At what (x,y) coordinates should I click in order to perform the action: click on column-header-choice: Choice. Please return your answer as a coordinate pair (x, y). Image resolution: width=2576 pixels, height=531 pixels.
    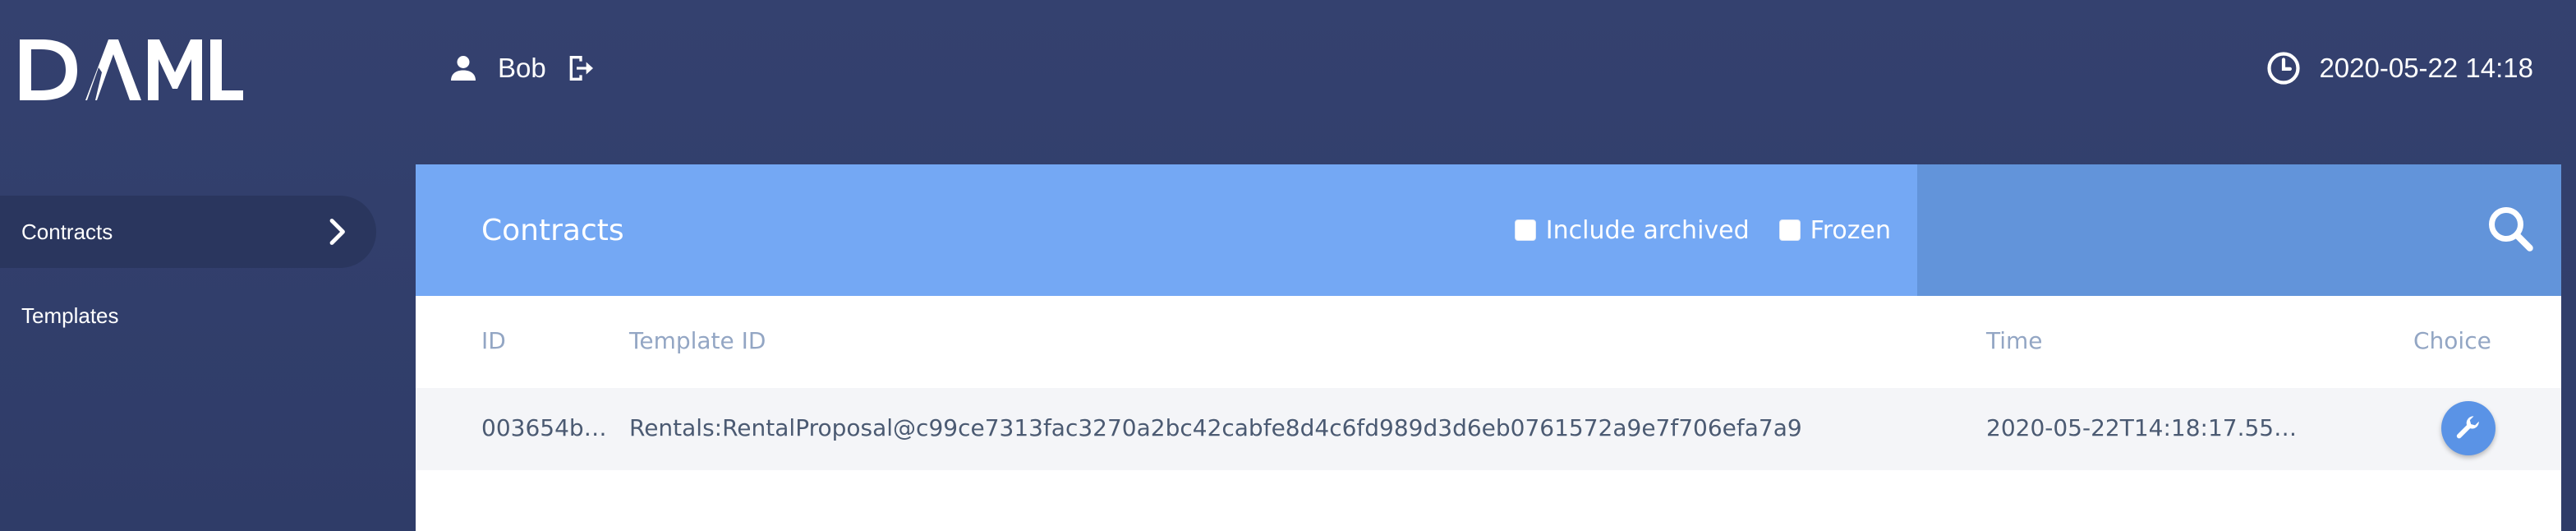
    Looking at the image, I should click on (2452, 341).